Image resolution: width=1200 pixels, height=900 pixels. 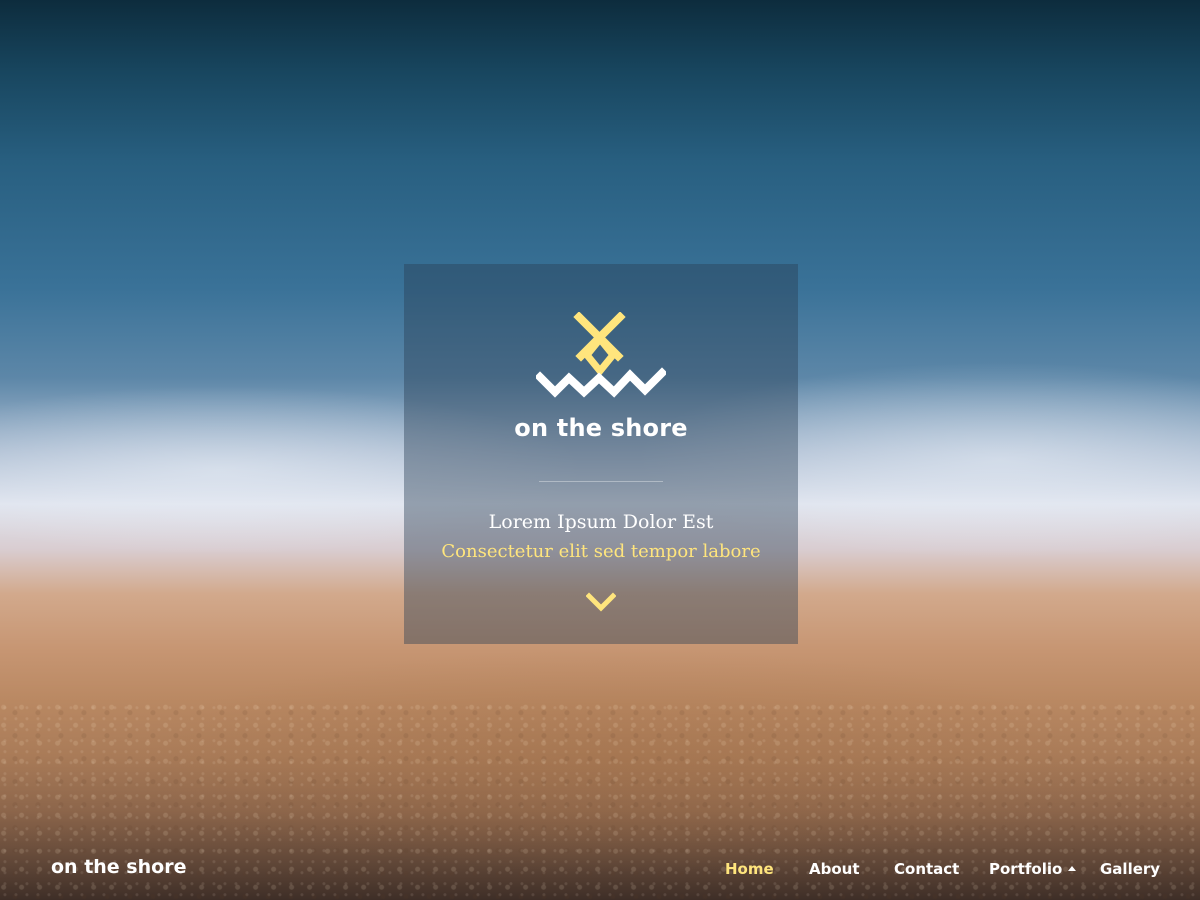 I want to click on nav-portfolio: Portfolio, so click(x=1033, y=869).